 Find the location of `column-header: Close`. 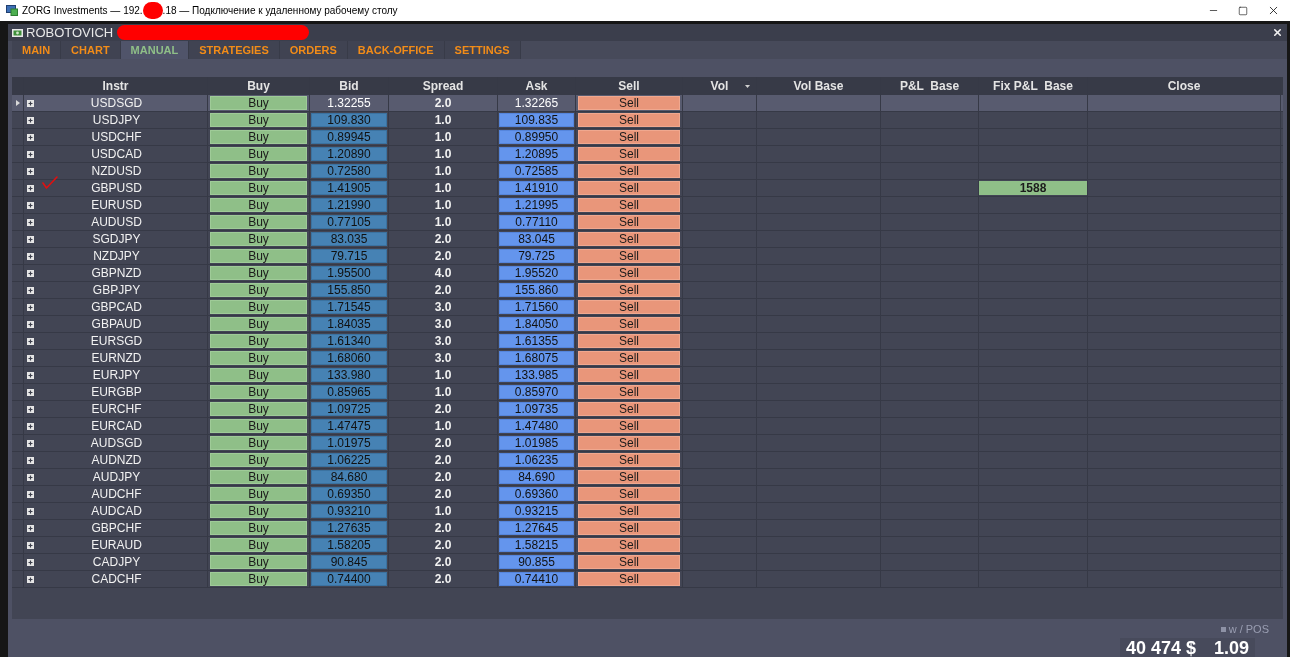

column-header: Close is located at coordinates (1184, 86).